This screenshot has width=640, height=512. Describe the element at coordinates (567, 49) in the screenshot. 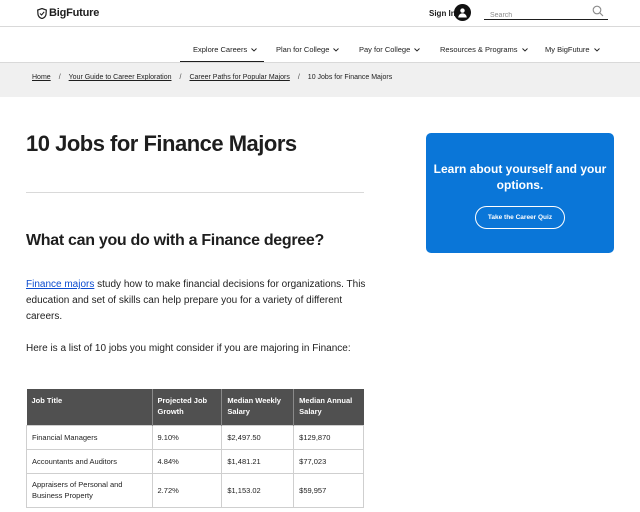

I see `nav-label: My BigFuture` at that location.